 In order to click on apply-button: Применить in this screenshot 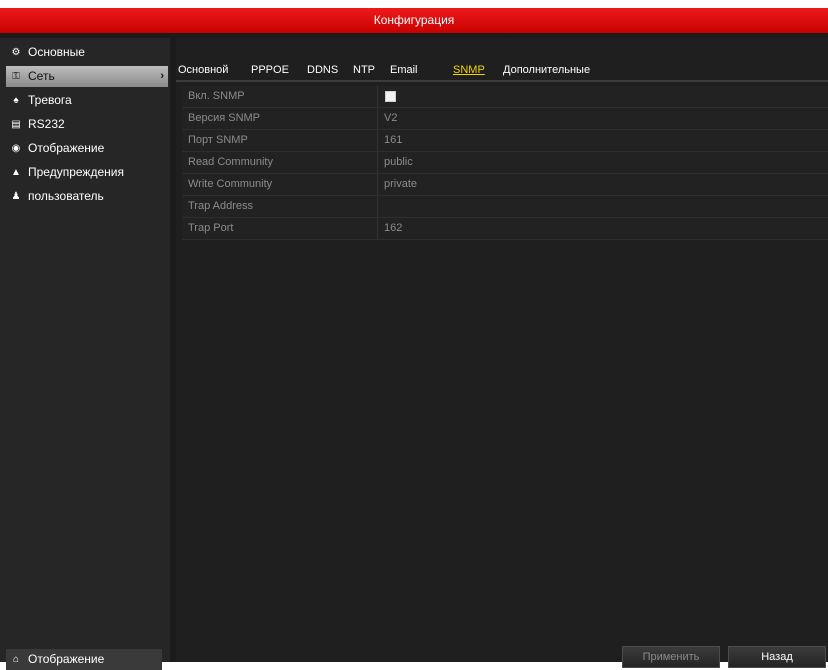, I will do `click(671, 657)`.